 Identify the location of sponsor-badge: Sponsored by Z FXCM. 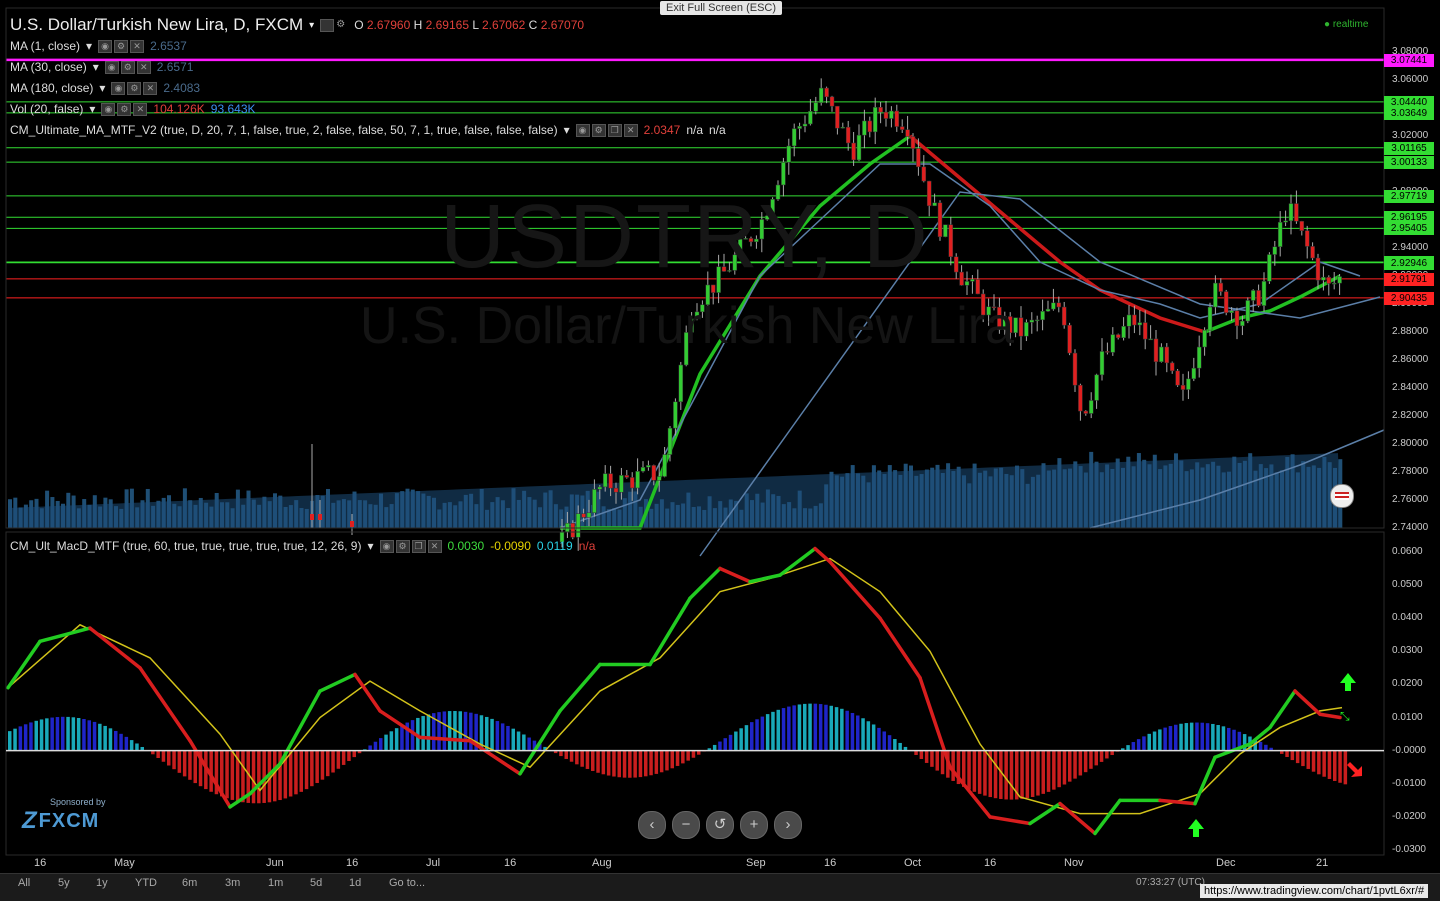
(64, 816).